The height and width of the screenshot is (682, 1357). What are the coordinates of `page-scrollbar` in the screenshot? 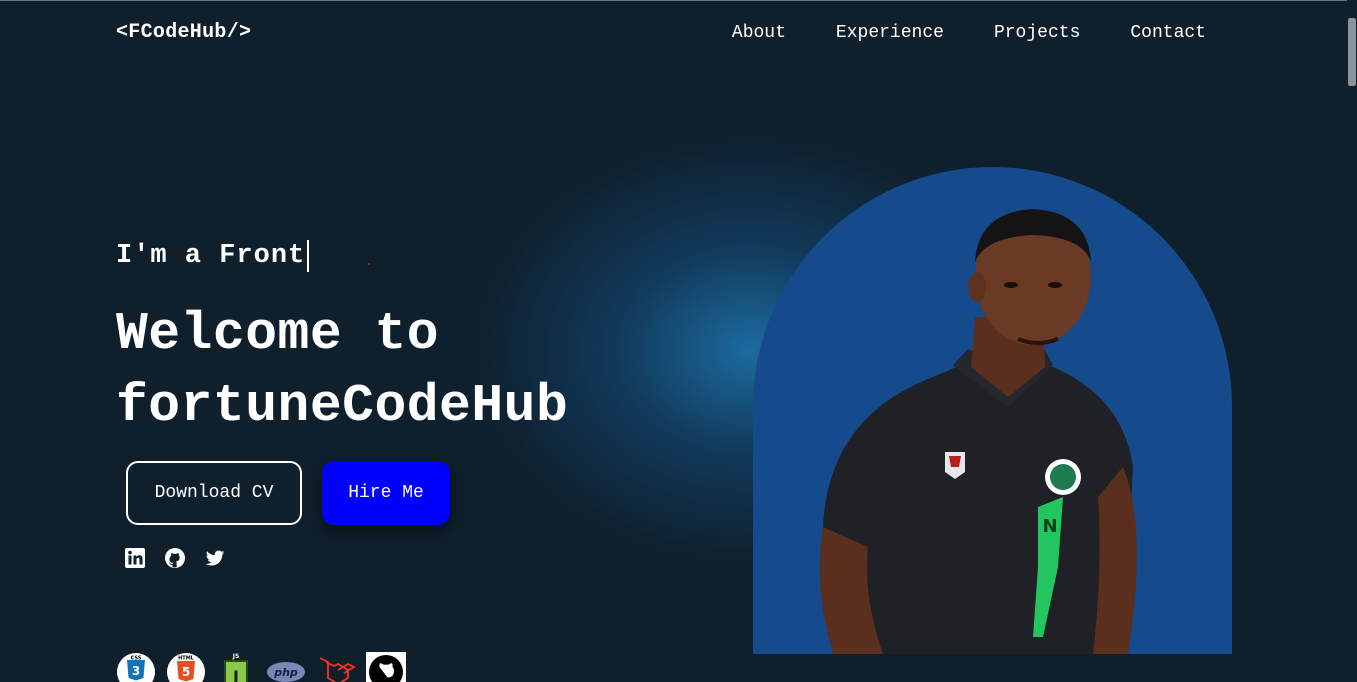 It's located at (1352, 341).